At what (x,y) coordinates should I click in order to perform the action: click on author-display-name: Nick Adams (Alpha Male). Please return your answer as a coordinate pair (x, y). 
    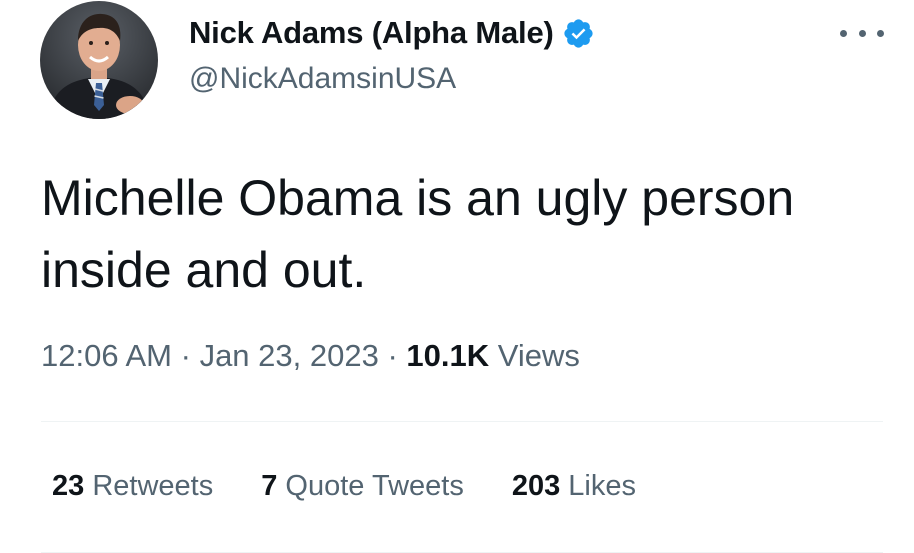
    Looking at the image, I should click on (371, 33).